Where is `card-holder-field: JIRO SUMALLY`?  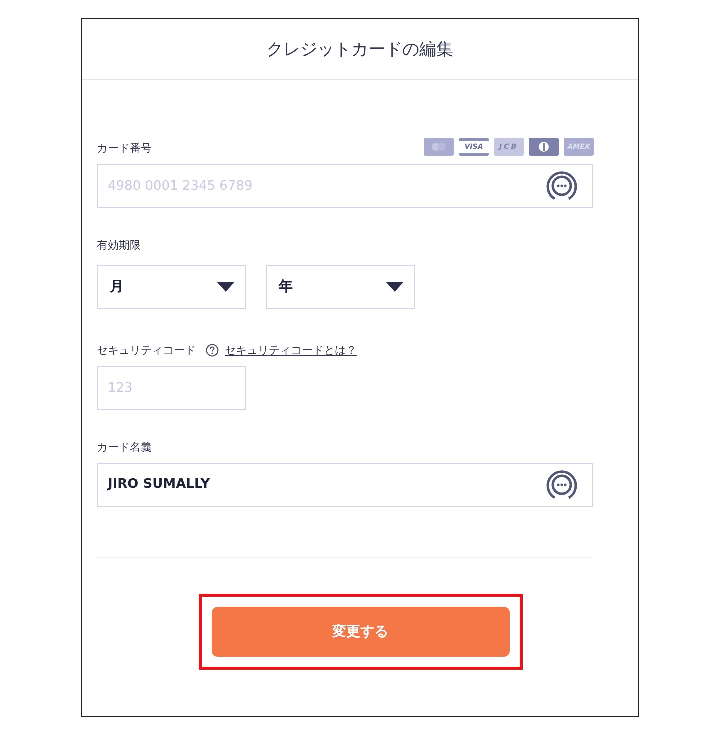
card-holder-field: JIRO SUMALLY is located at coordinates (345, 485).